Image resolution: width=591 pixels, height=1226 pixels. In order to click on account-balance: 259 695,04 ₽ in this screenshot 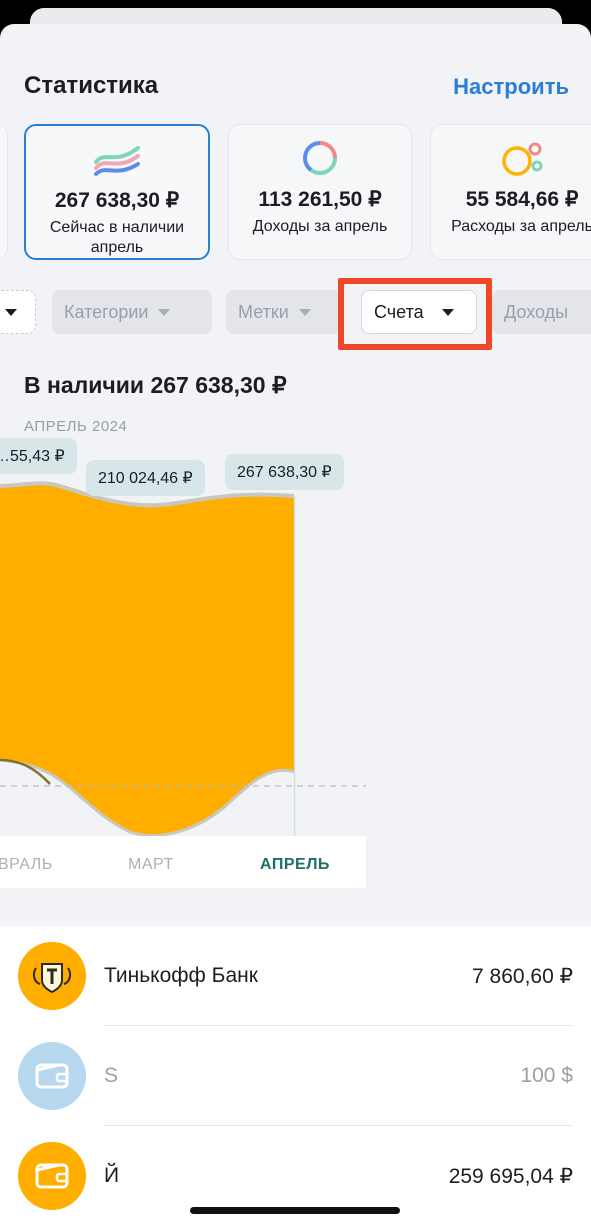, I will do `click(510, 1176)`.